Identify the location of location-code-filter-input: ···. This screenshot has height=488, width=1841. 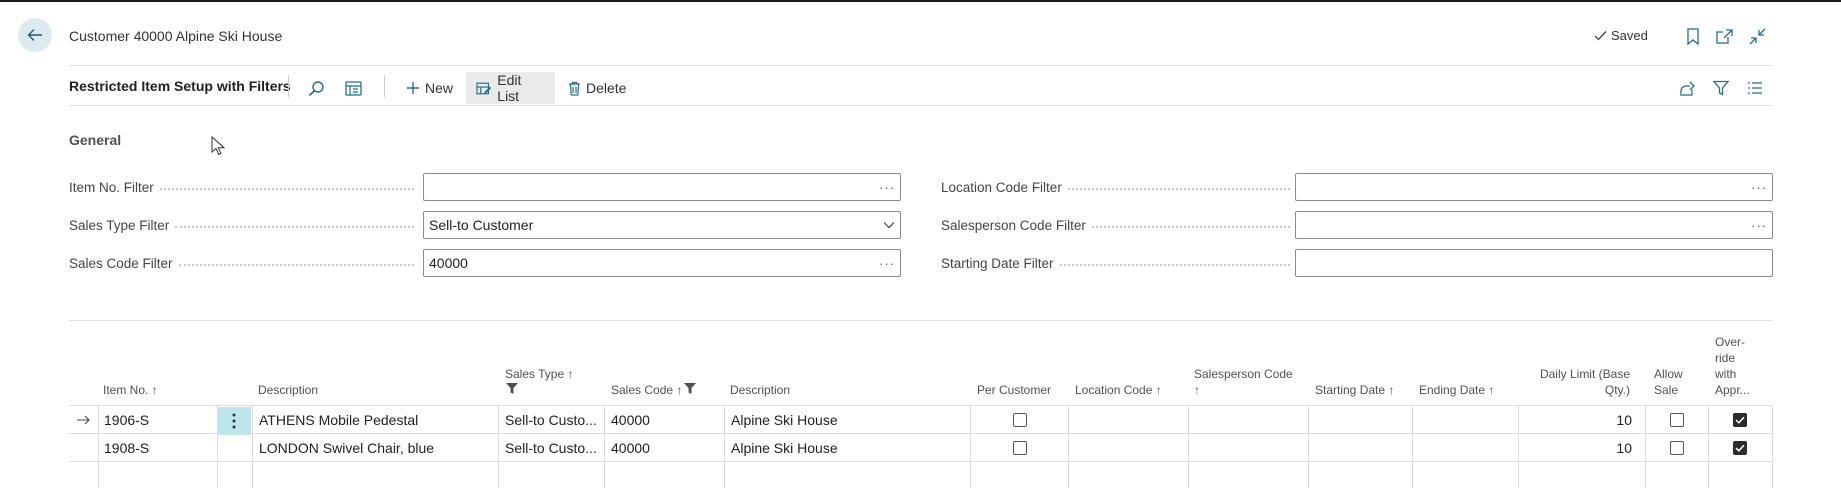
(1534, 187).